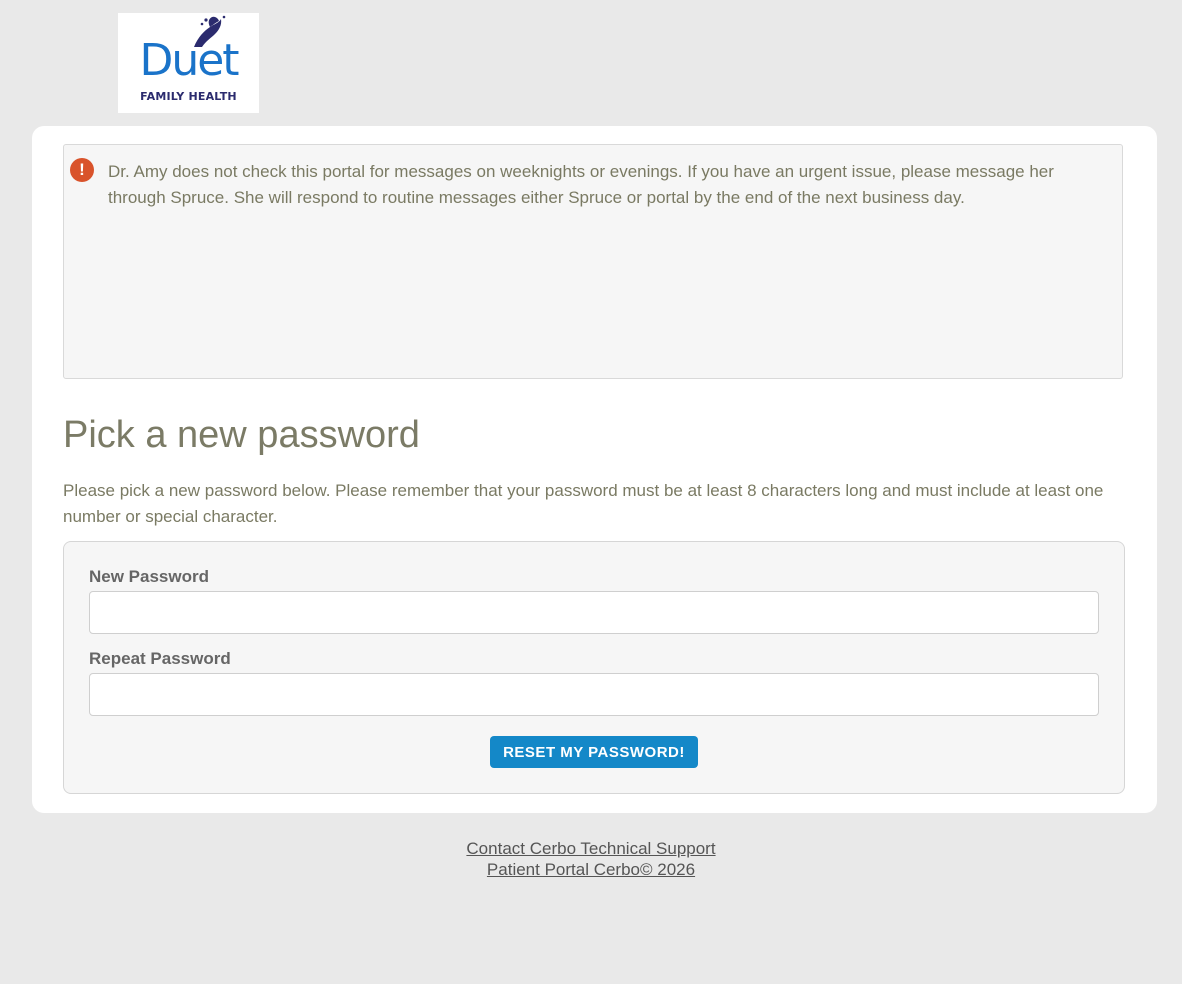  Describe the element at coordinates (591, 63) in the screenshot. I see `header: Duet FAMILY HEALTH` at that location.